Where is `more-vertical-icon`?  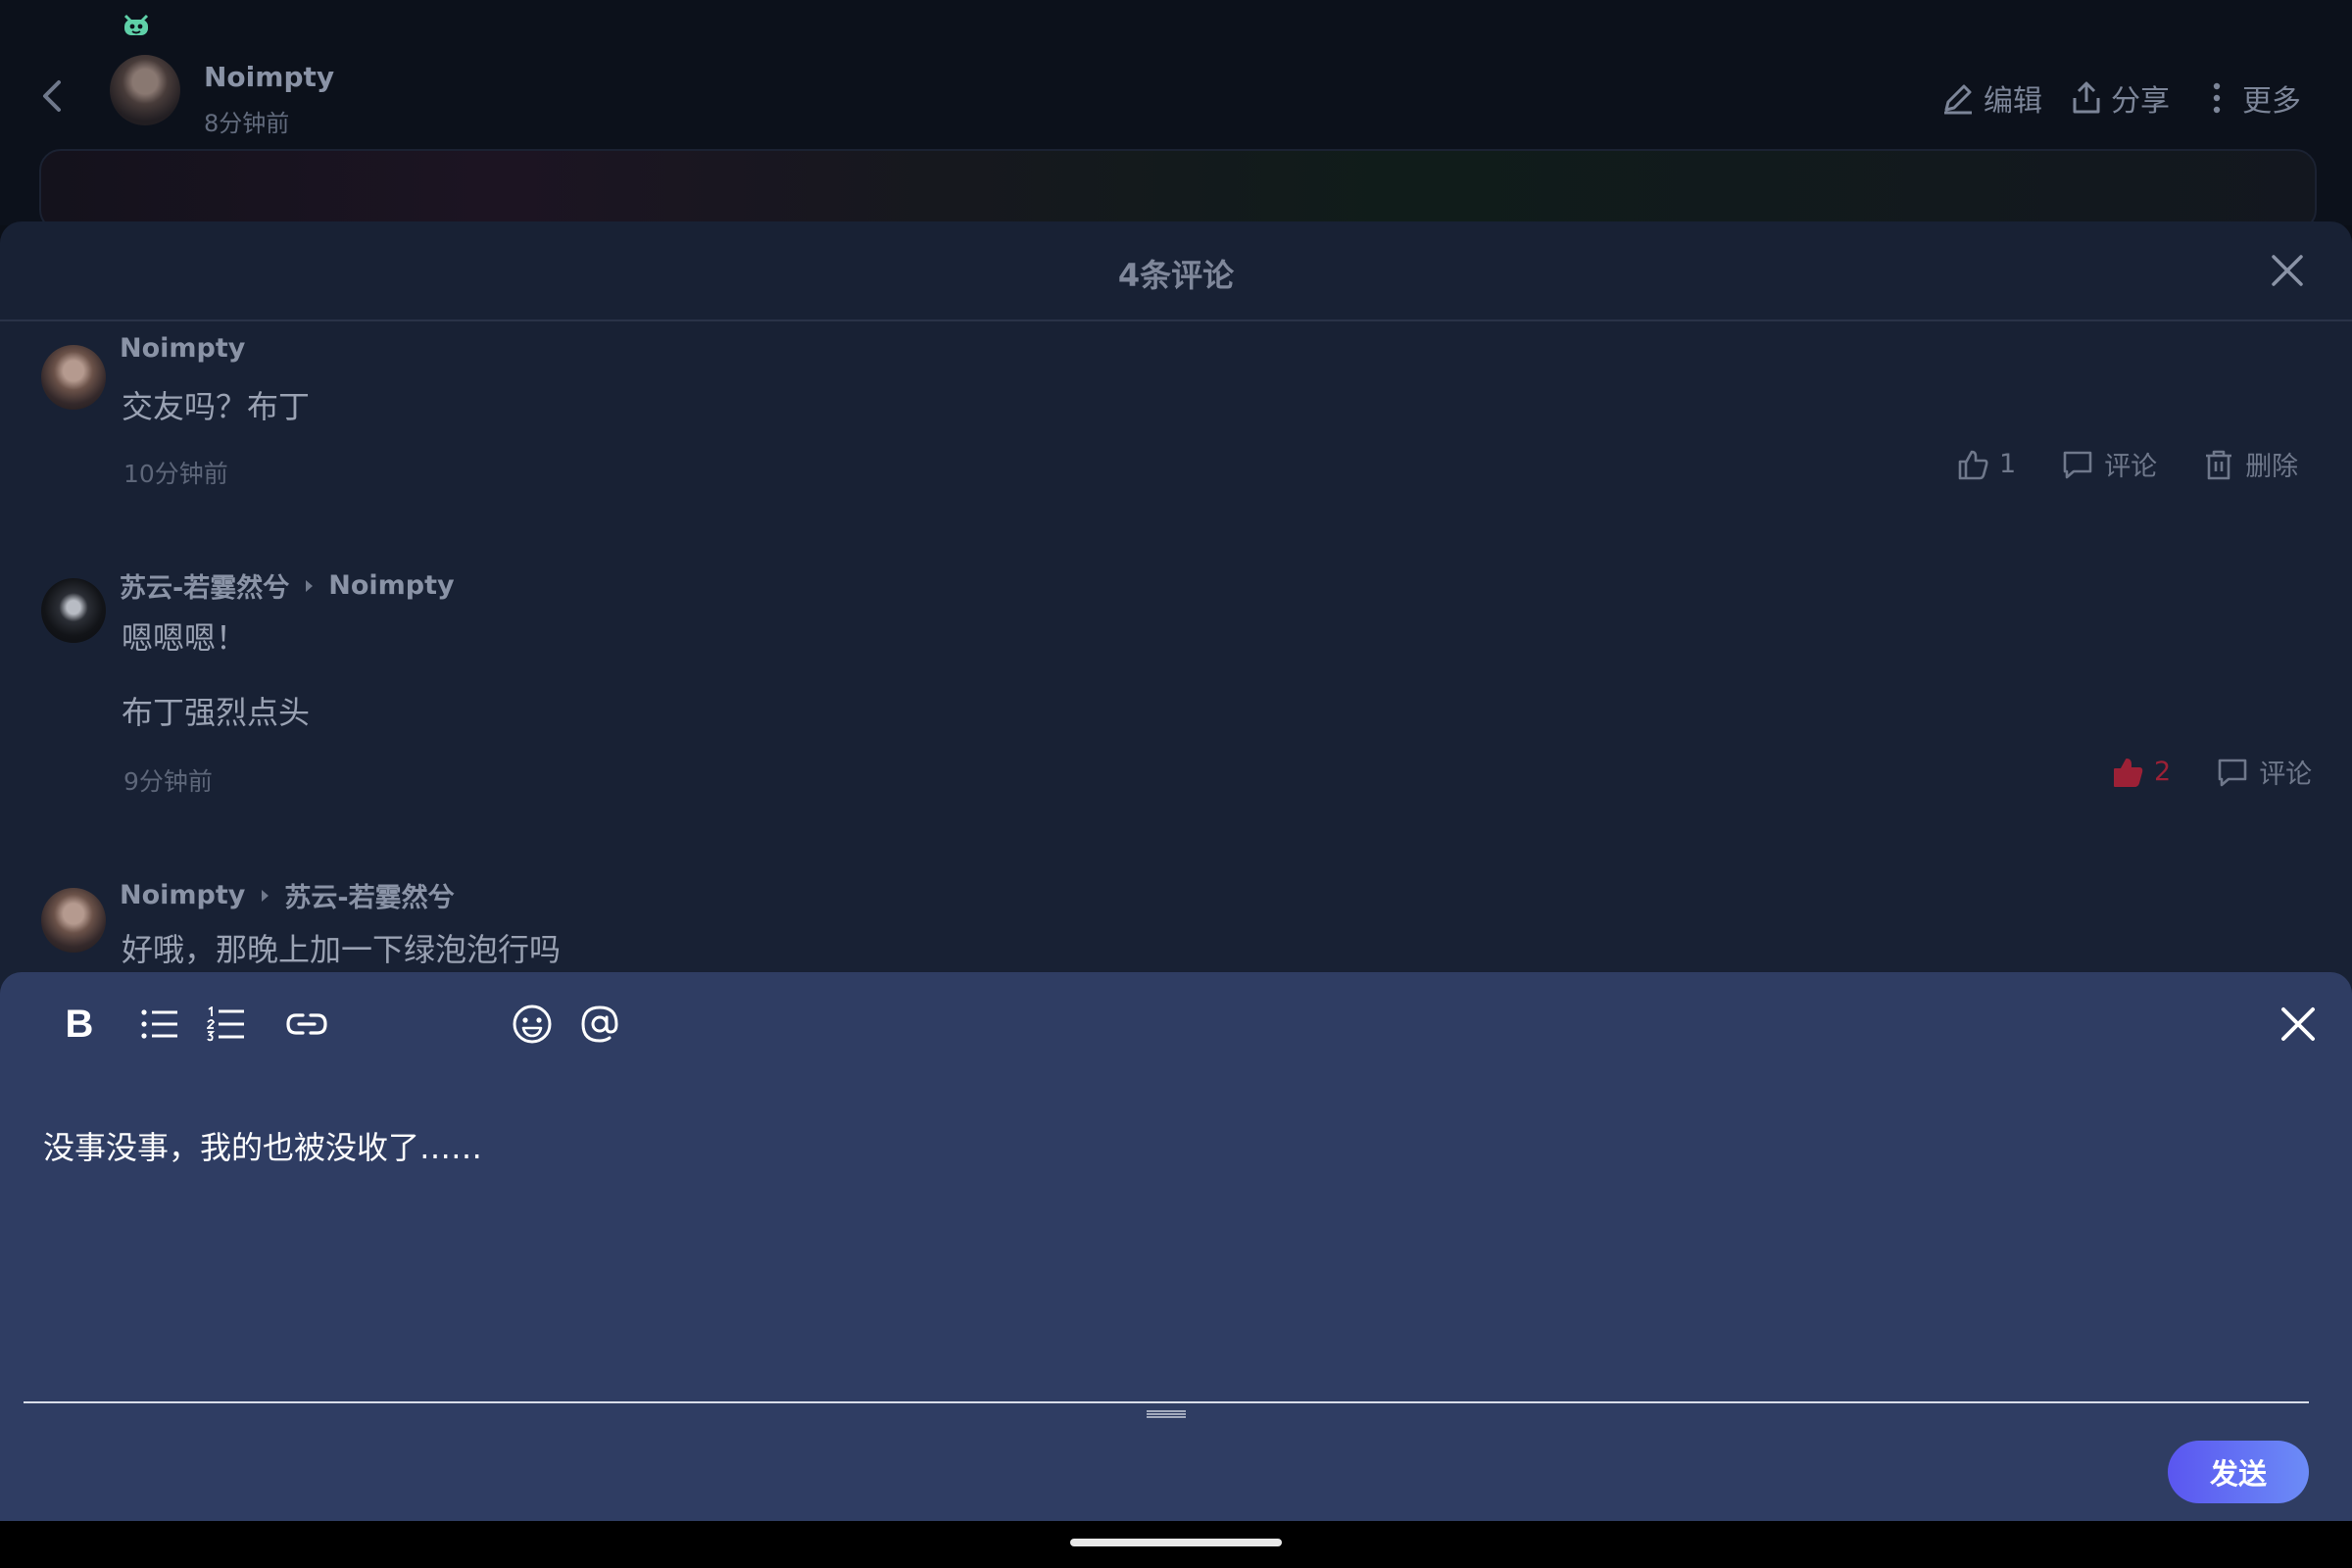
more-vertical-icon is located at coordinates (2216, 98).